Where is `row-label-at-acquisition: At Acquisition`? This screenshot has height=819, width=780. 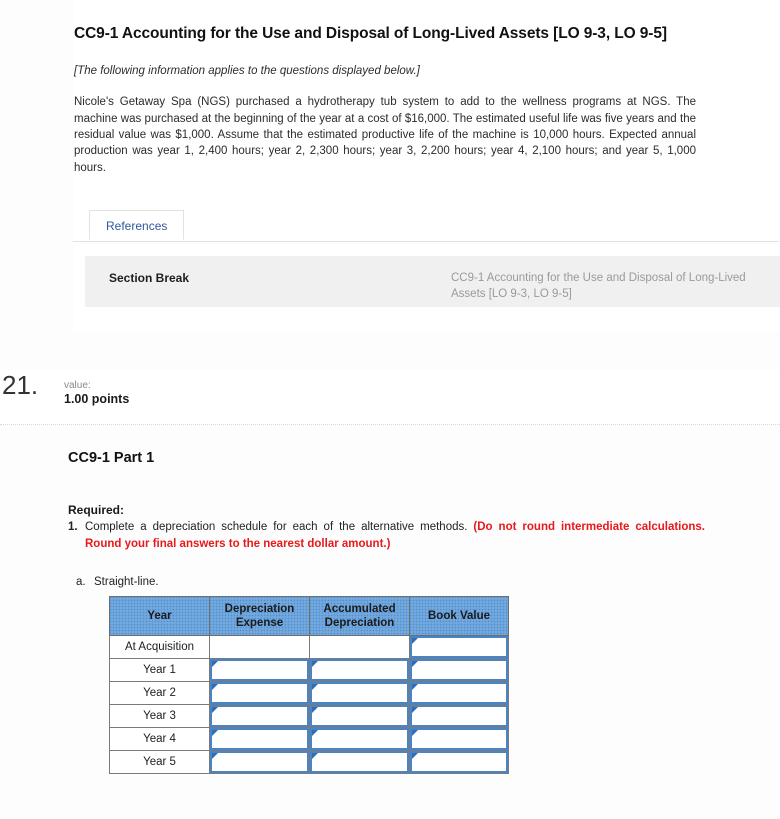
row-label-at-acquisition: At Acquisition is located at coordinates (159, 647).